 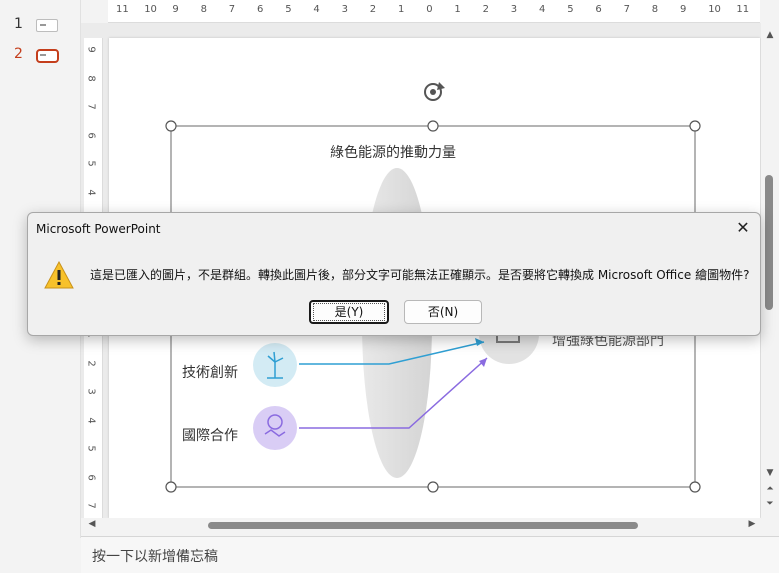 What do you see at coordinates (155, 556) in the screenshot?
I see `notes-placeholder: 按一下以新增備忘稿` at bounding box center [155, 556].